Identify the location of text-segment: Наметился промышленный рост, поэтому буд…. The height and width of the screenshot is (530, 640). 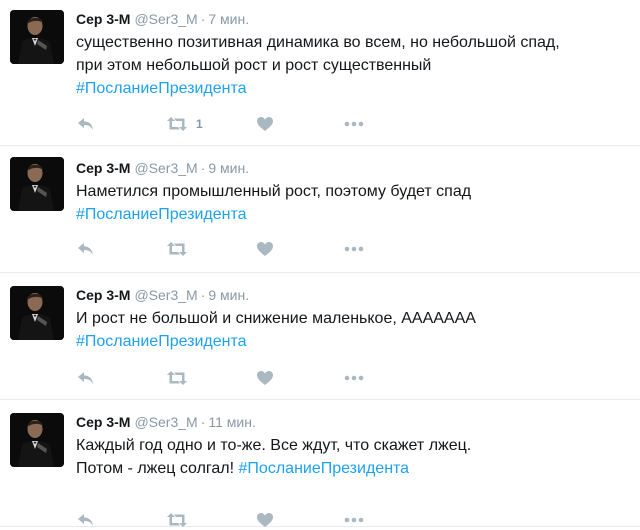
(274, 191).